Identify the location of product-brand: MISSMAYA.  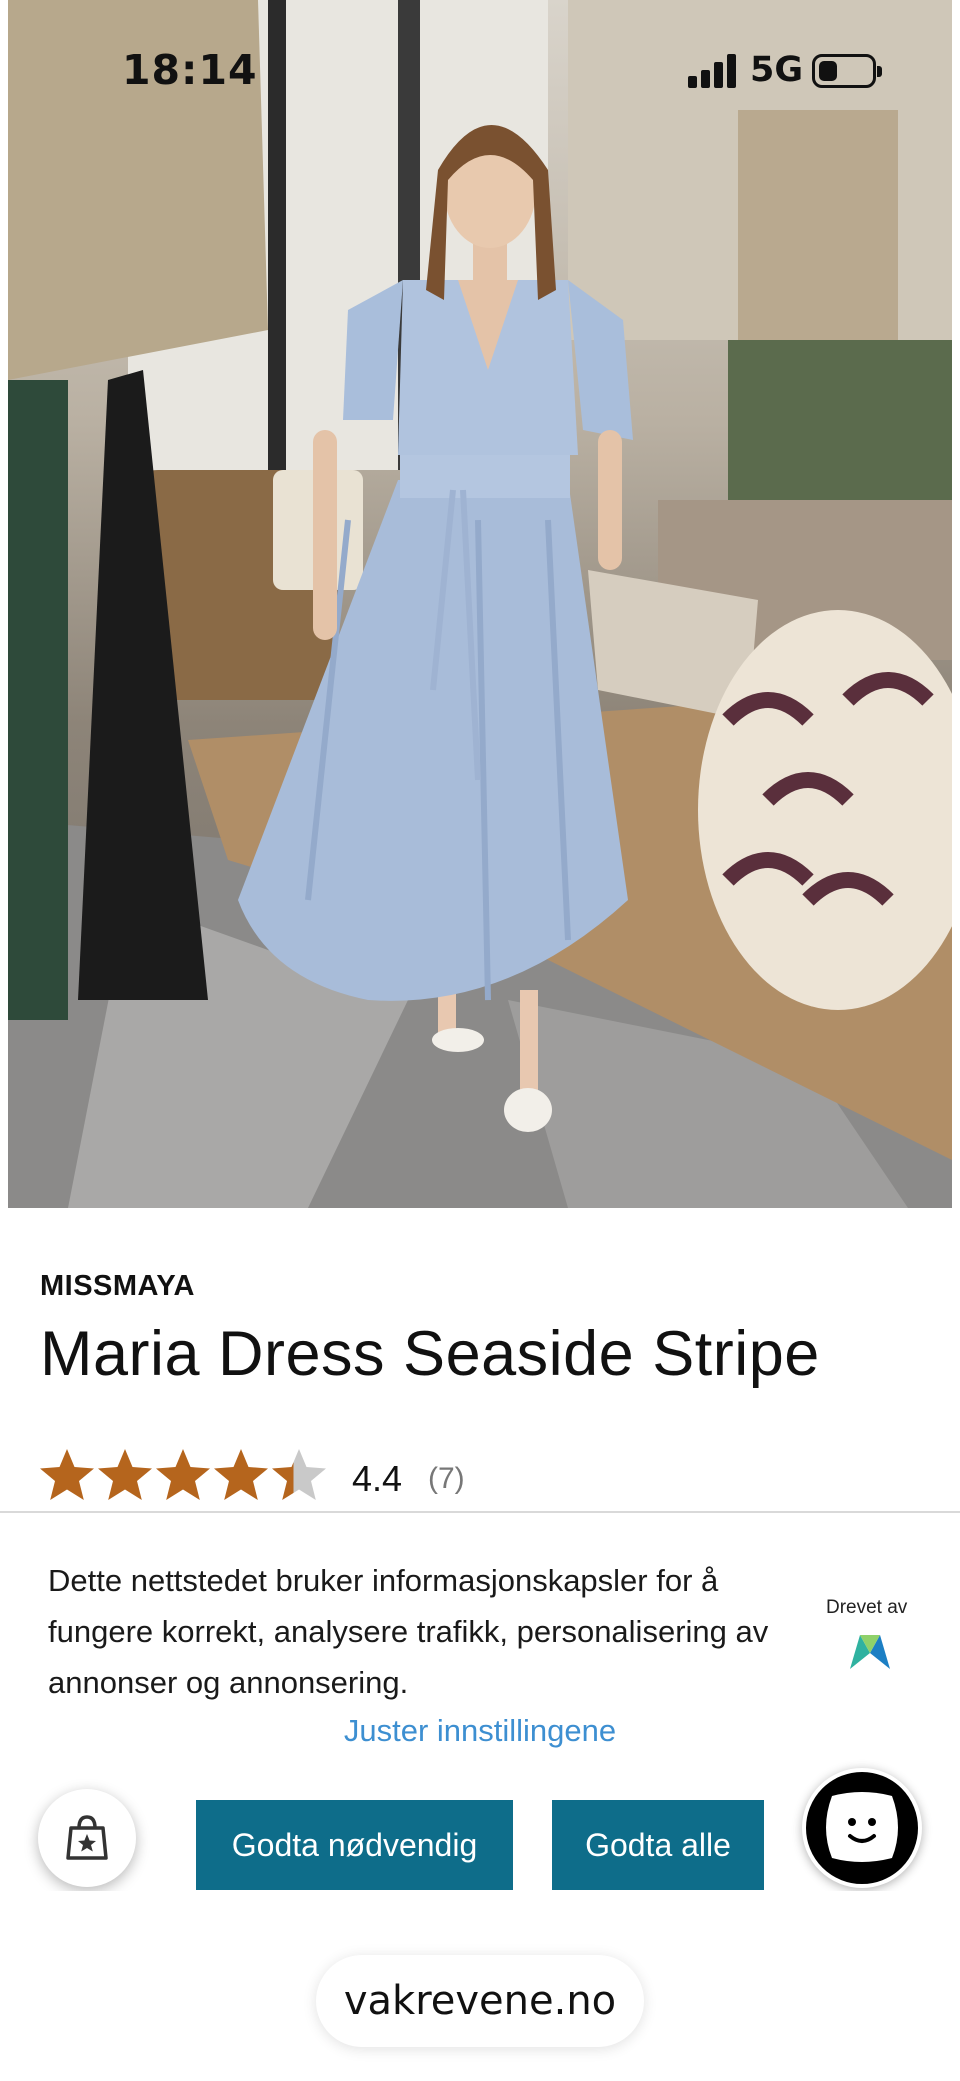
(117, 1286).